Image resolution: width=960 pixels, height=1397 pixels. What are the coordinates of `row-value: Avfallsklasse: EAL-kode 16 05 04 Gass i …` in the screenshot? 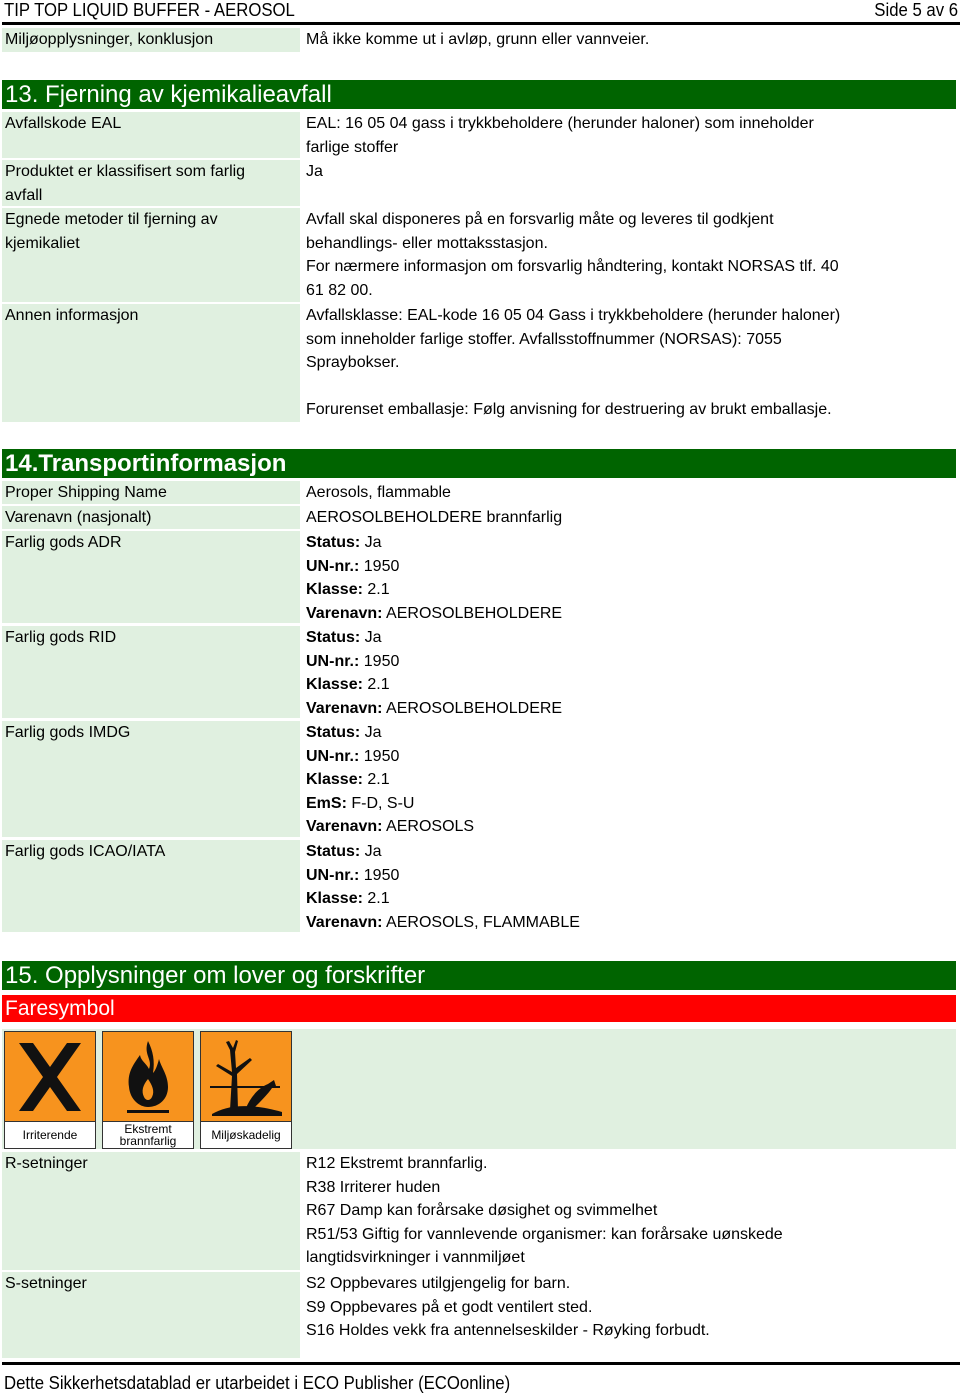 It's located at (629, 363).